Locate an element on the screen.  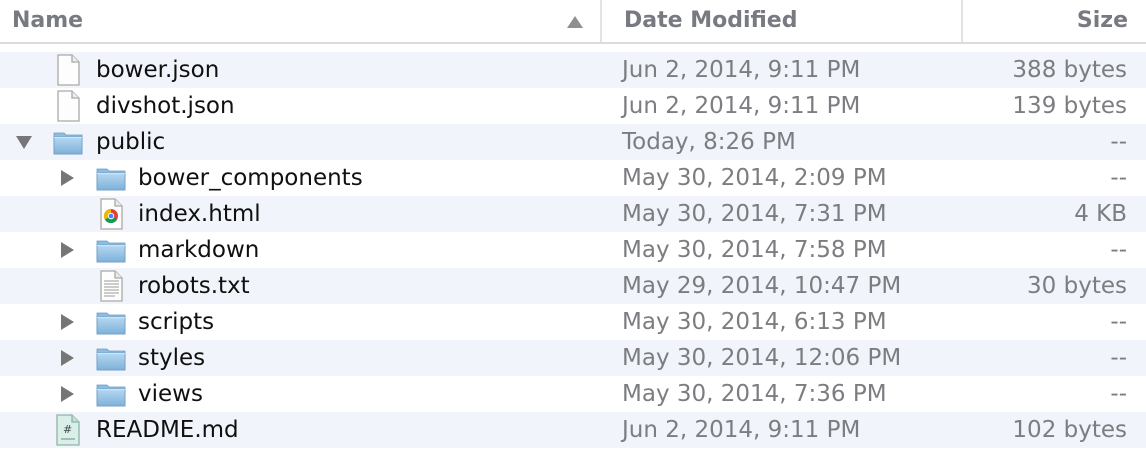
folder-row: views May 30, 2014, 7:36 PM -- is located at coordinates (573, 394).